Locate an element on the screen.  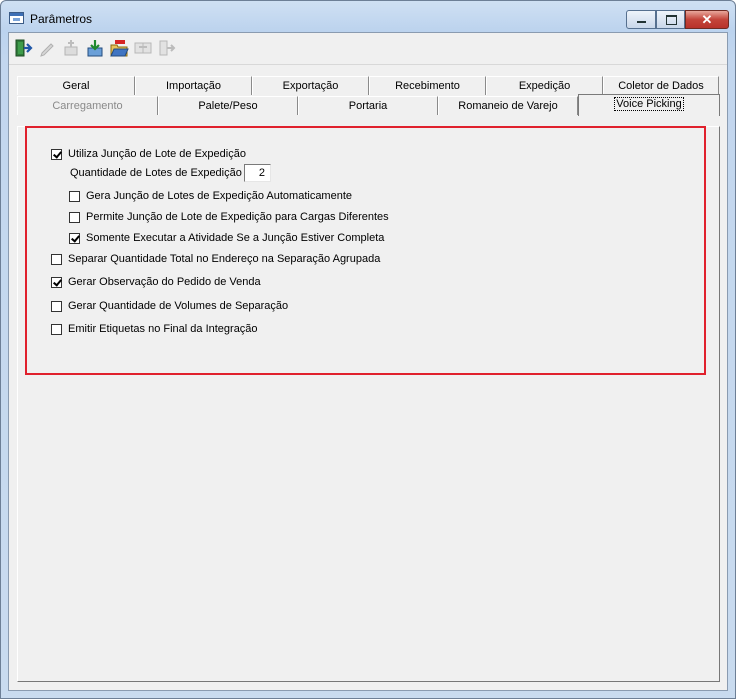
tab-exportacao: Exportação is located at coordinates (310, 85).